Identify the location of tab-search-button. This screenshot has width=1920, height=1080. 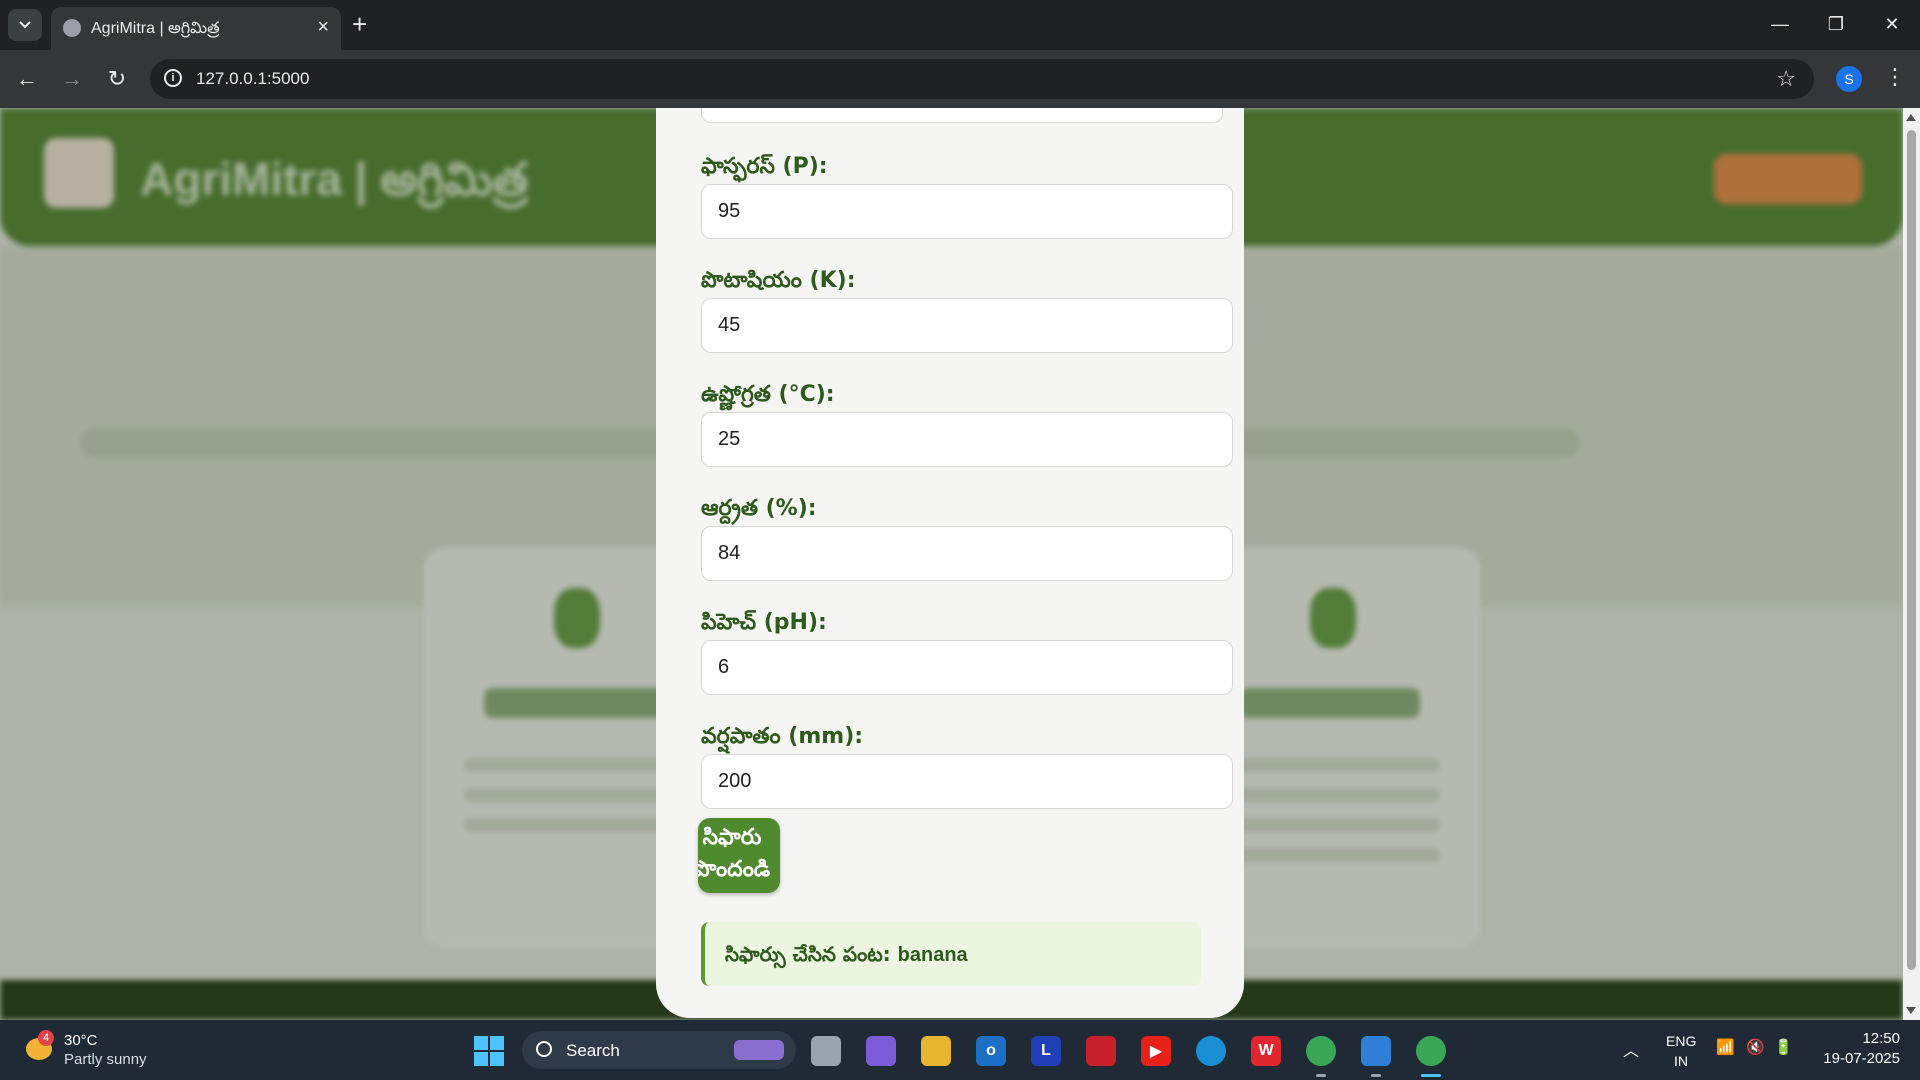
(25, 25).